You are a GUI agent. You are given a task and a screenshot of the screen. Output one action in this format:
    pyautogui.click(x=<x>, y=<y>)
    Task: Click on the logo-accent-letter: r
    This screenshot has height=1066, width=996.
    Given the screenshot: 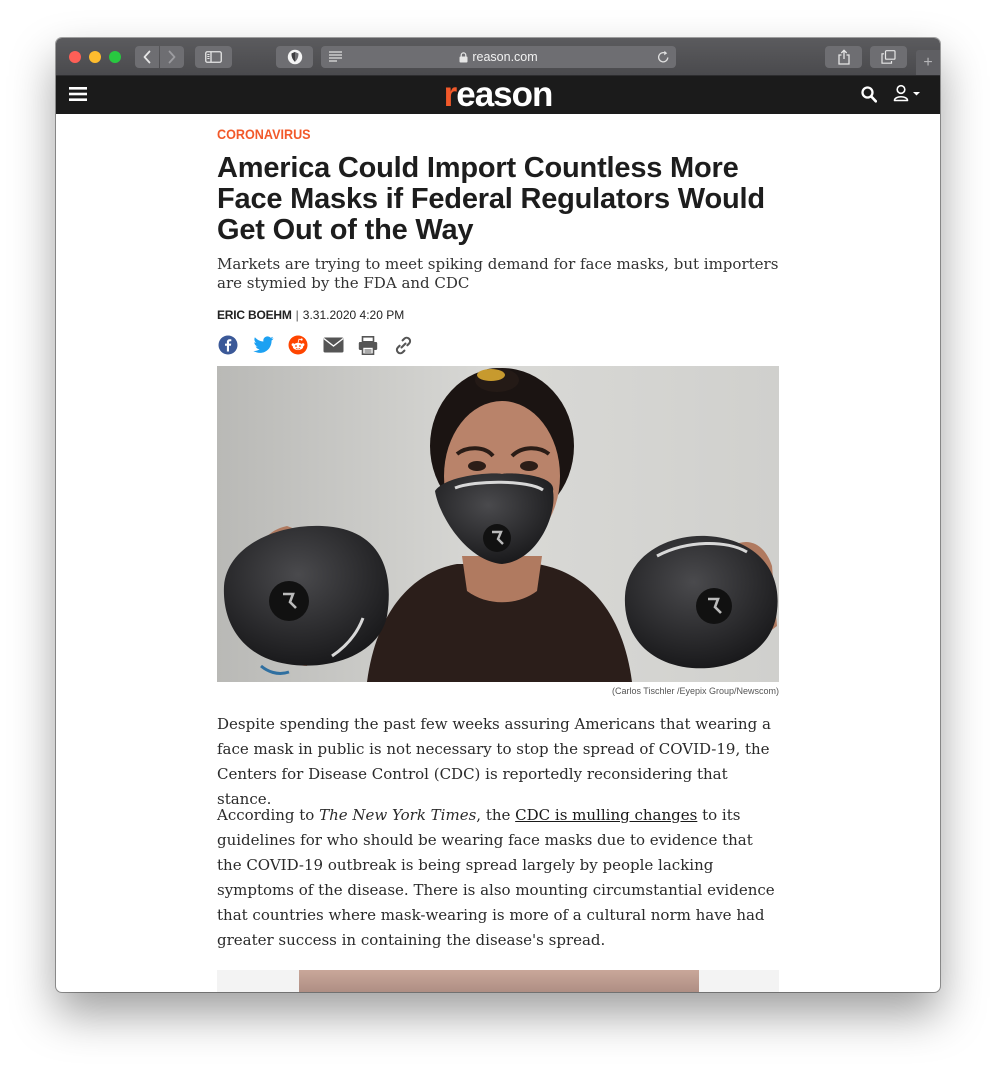 What is the action you would take?
    pyautogui.click(x=450, y=94)
    